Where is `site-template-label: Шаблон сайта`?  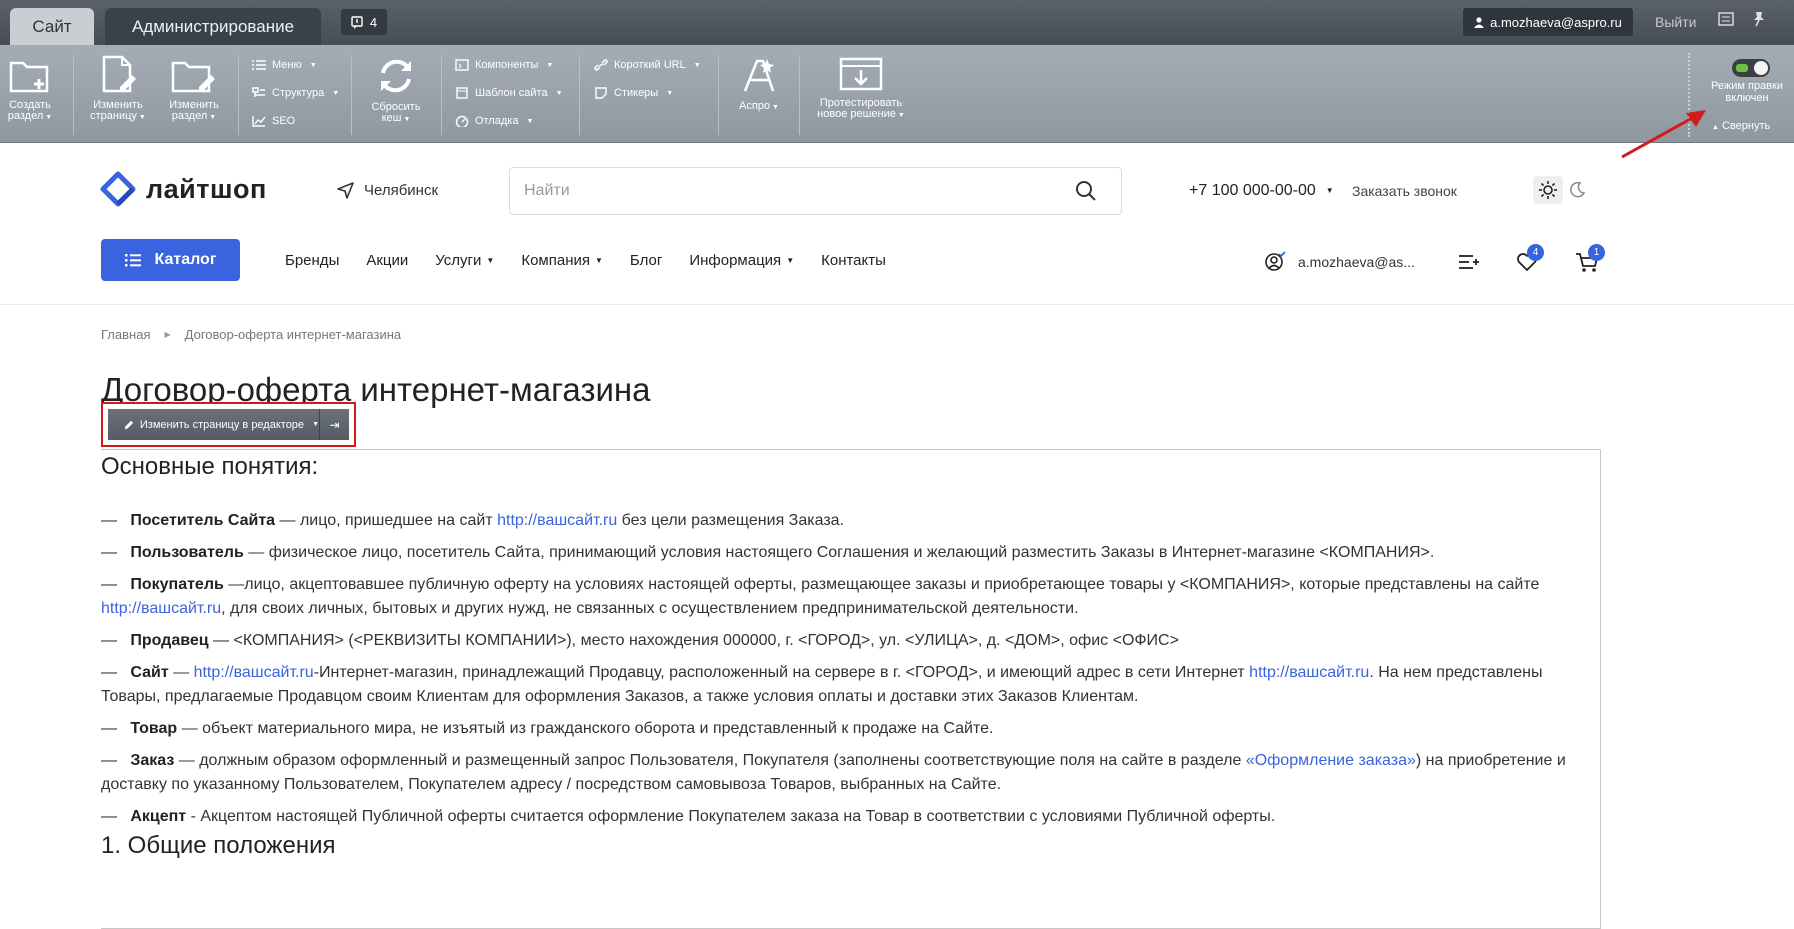
site-template-label: Шаблон сайта is located at coordinates (511, 93).